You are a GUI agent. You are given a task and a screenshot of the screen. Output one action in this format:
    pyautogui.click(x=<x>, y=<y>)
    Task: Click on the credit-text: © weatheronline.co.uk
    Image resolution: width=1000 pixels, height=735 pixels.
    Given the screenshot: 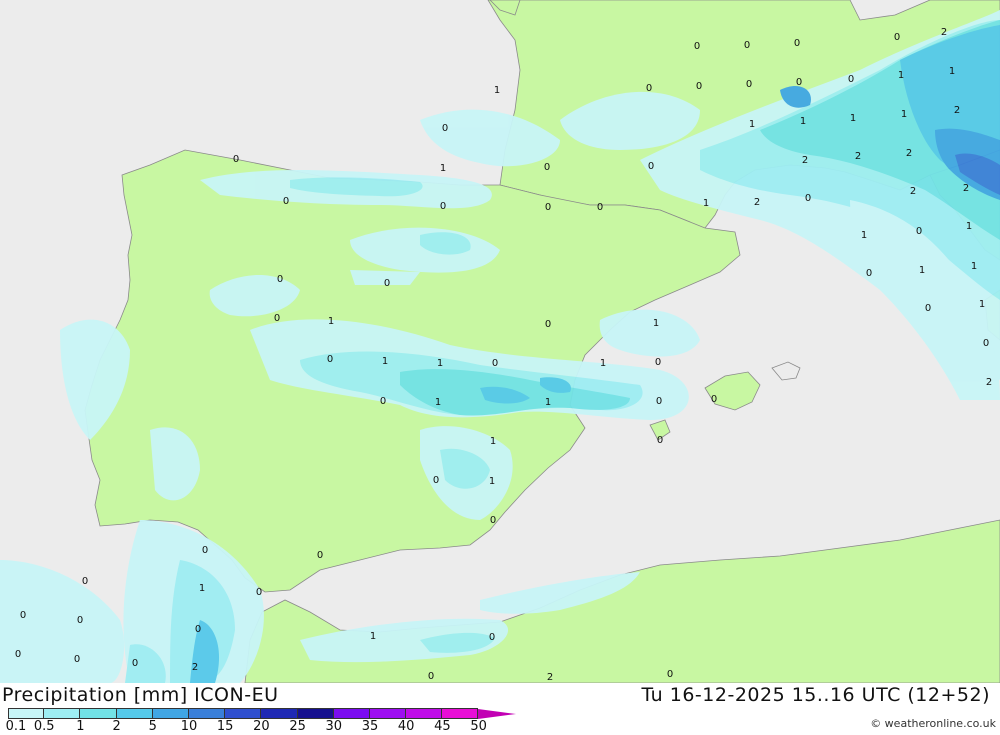 What is the action you would take?
    pyautogui.click(x=933, y=723)
    